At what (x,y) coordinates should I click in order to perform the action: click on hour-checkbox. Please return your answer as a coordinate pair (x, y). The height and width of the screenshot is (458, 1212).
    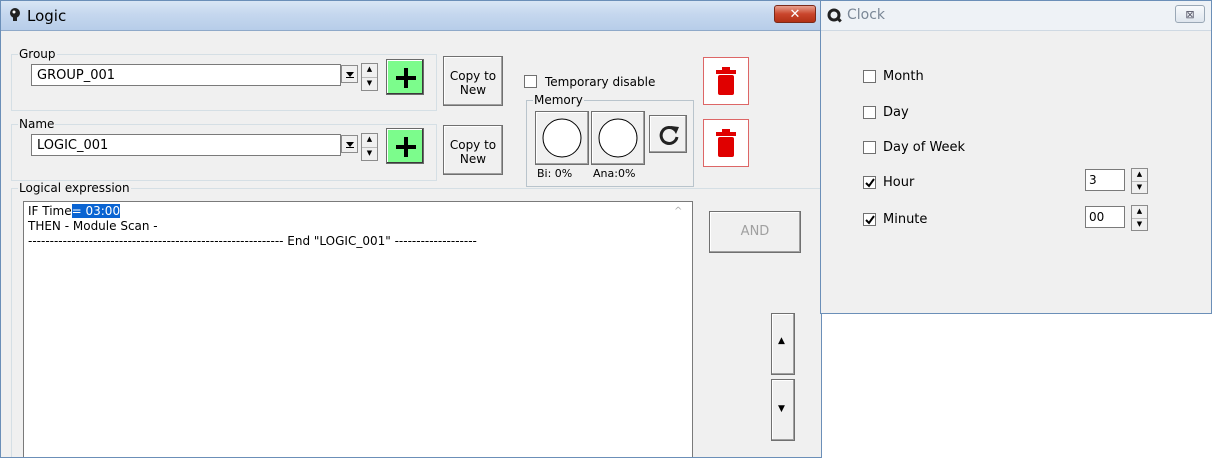
    Looking at the image, I should click on (869, 182).